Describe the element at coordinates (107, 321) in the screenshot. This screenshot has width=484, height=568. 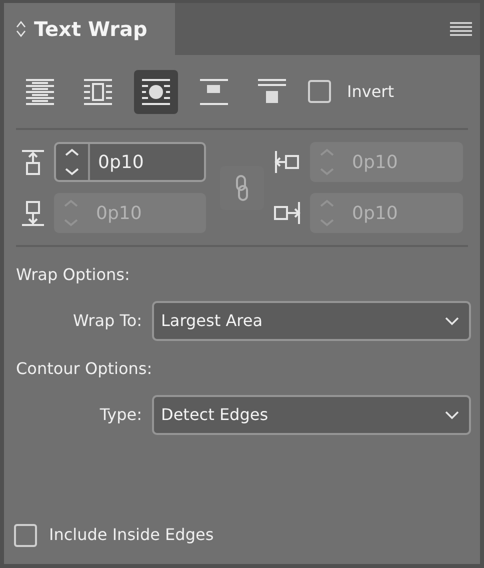
I see `field-label: Wrap To:` at that location.